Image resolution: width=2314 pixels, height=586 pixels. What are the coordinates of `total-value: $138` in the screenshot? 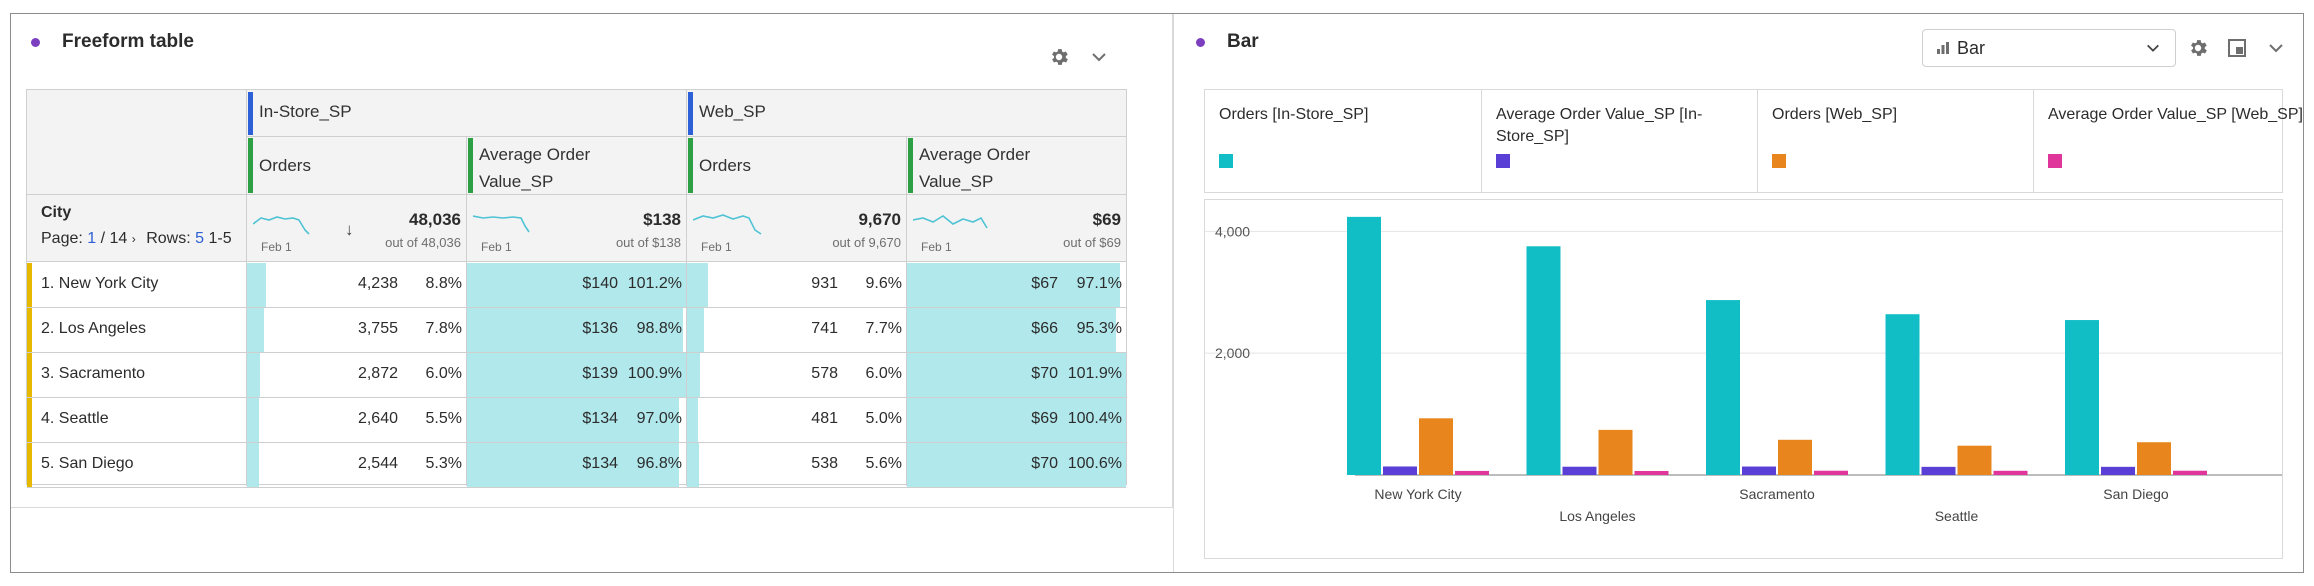 It's located at (662, 219).